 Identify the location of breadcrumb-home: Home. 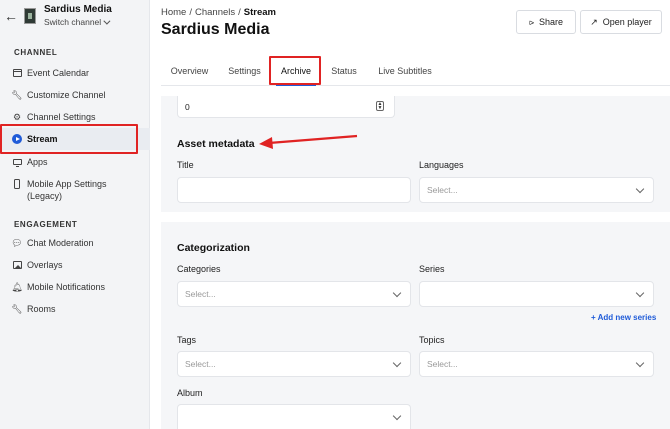
(173, 12).